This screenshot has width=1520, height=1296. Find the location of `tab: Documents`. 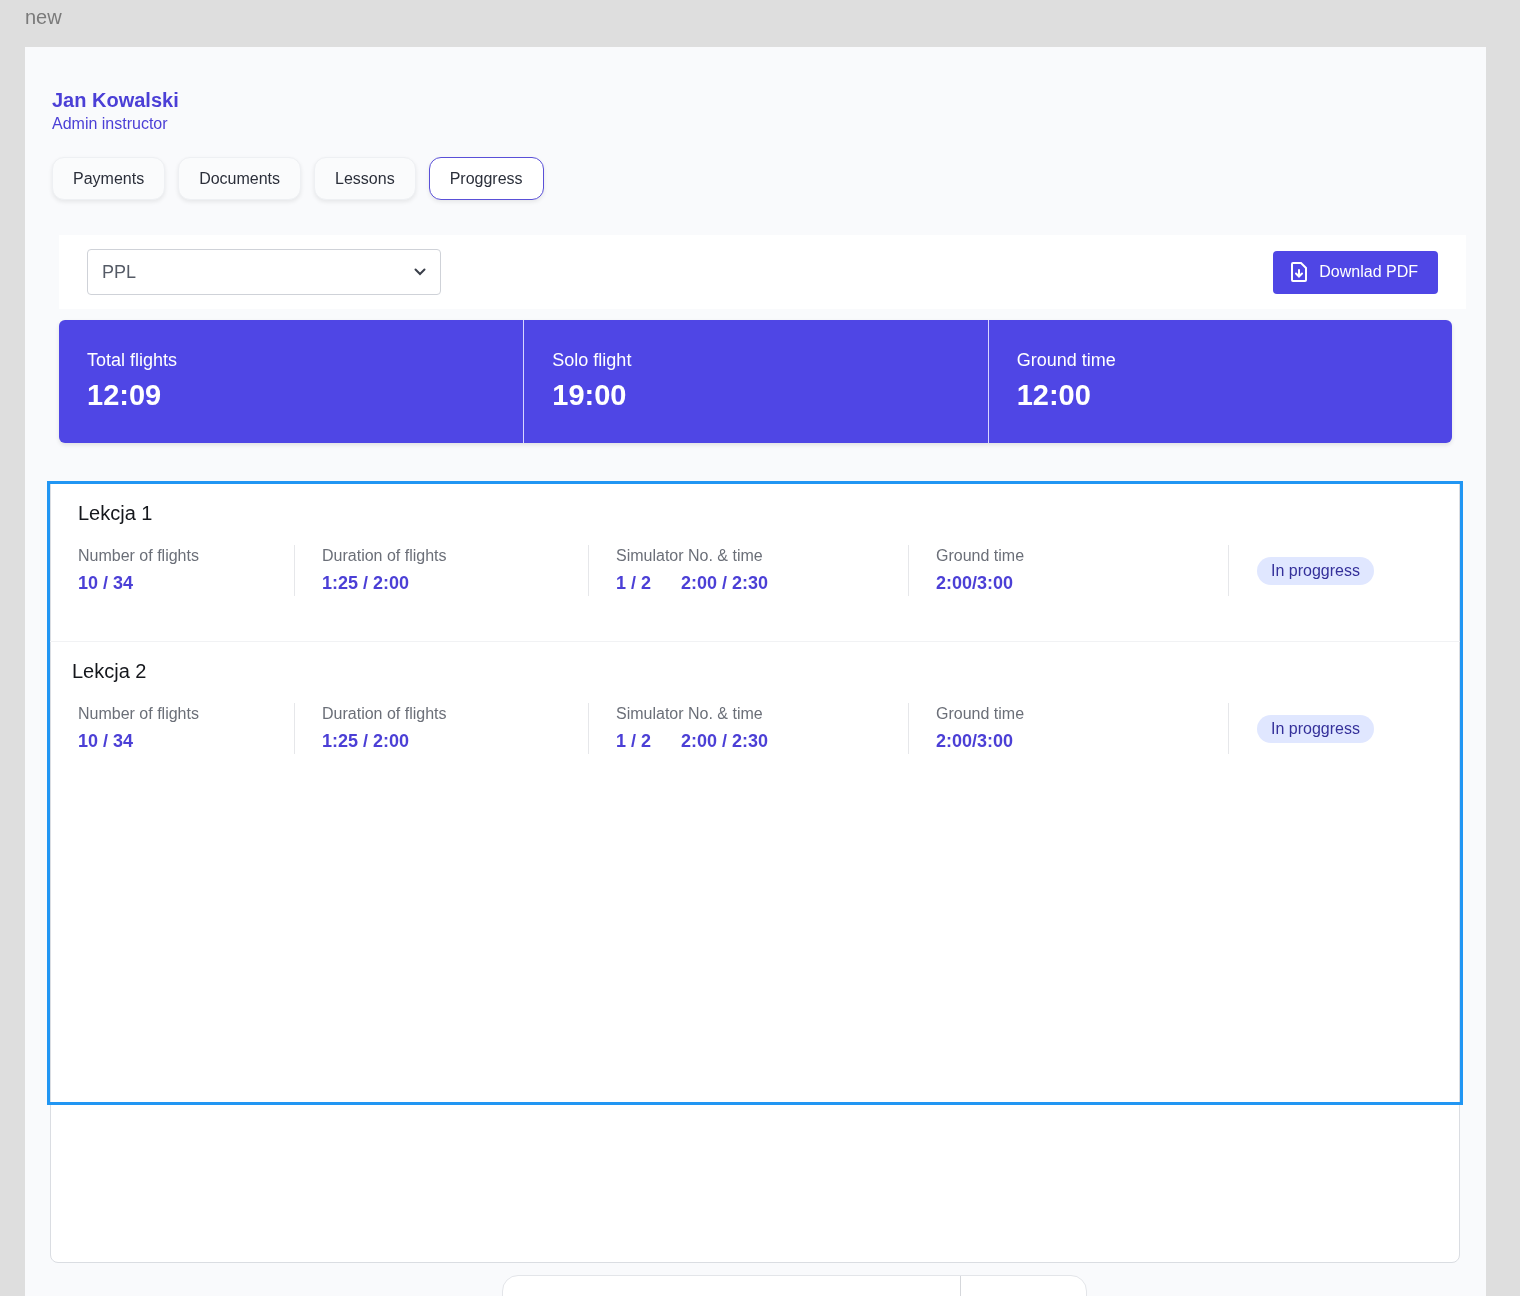

tab: Documents is located at coordinates (240, 178).